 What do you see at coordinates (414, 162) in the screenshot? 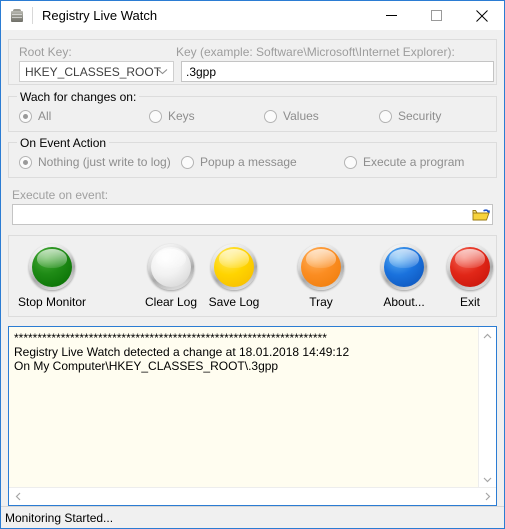
I see `radio-action-execute-label: Execute a program` at bounding box center [414, 162].